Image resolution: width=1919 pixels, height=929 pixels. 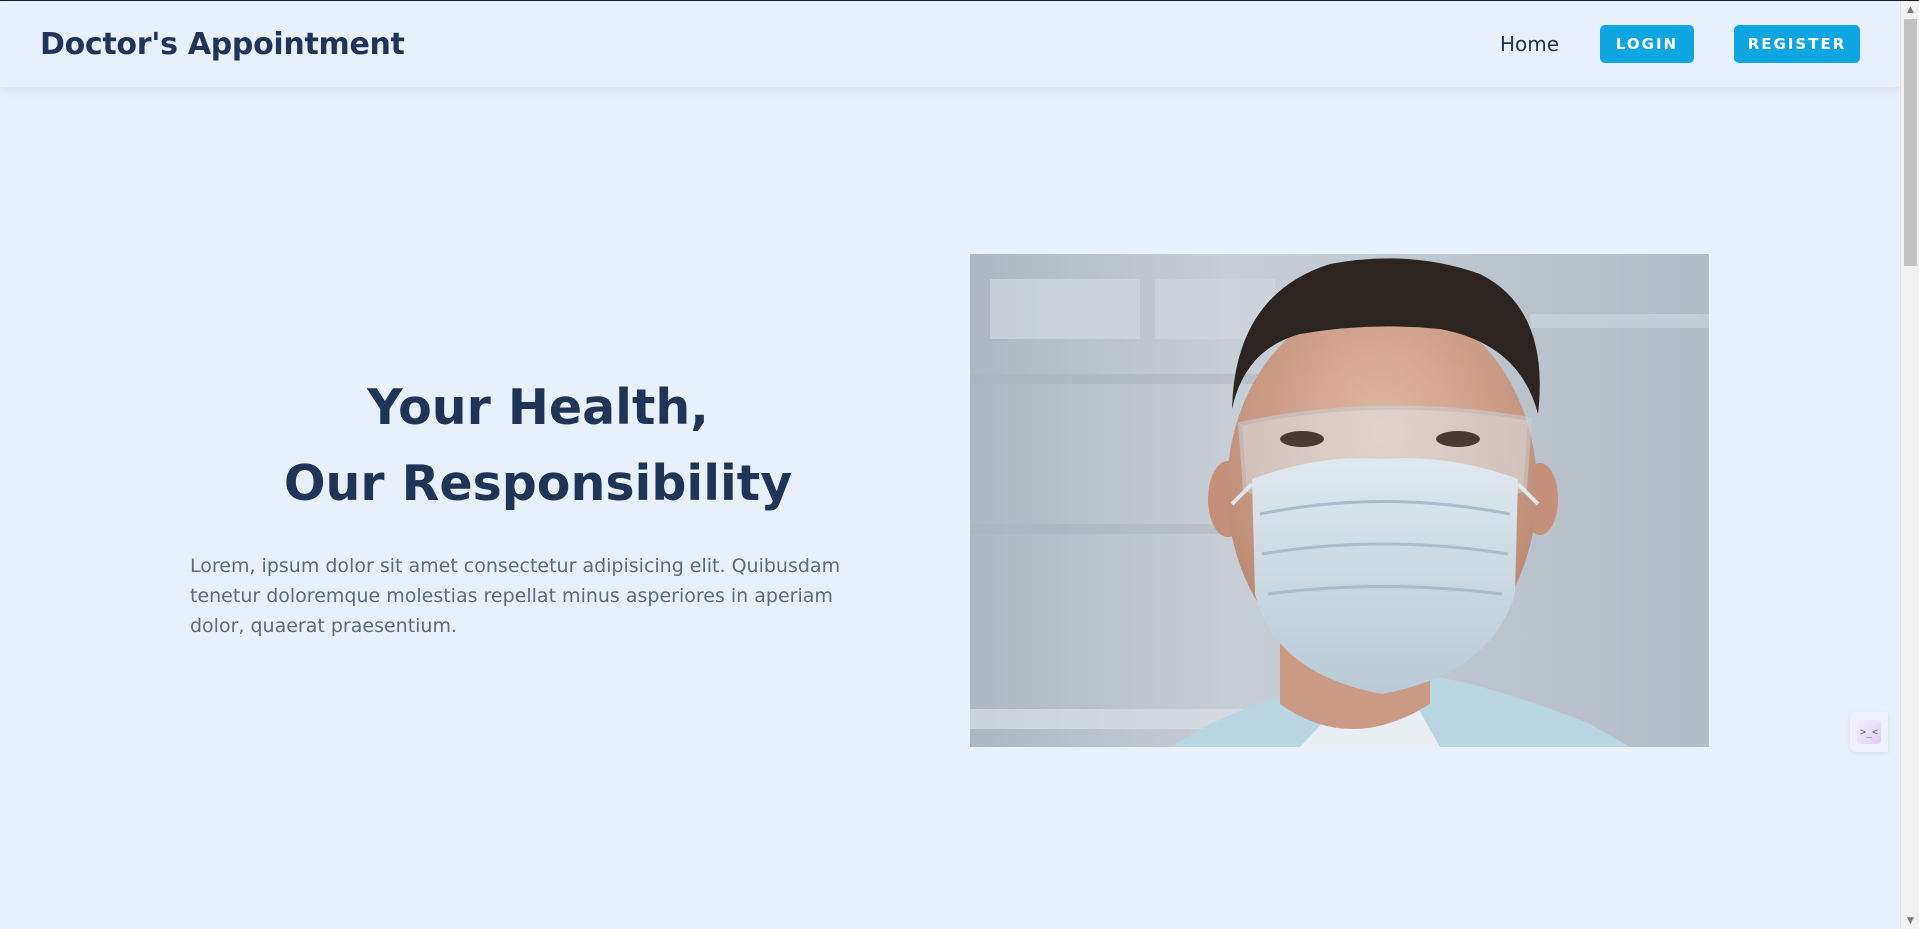 What do you see at coordinates (950, 44) in the screenshot?
I see `navbar: Doctor's Appointment Home LOGIN REGISTER` at bounding box center [950, 44].